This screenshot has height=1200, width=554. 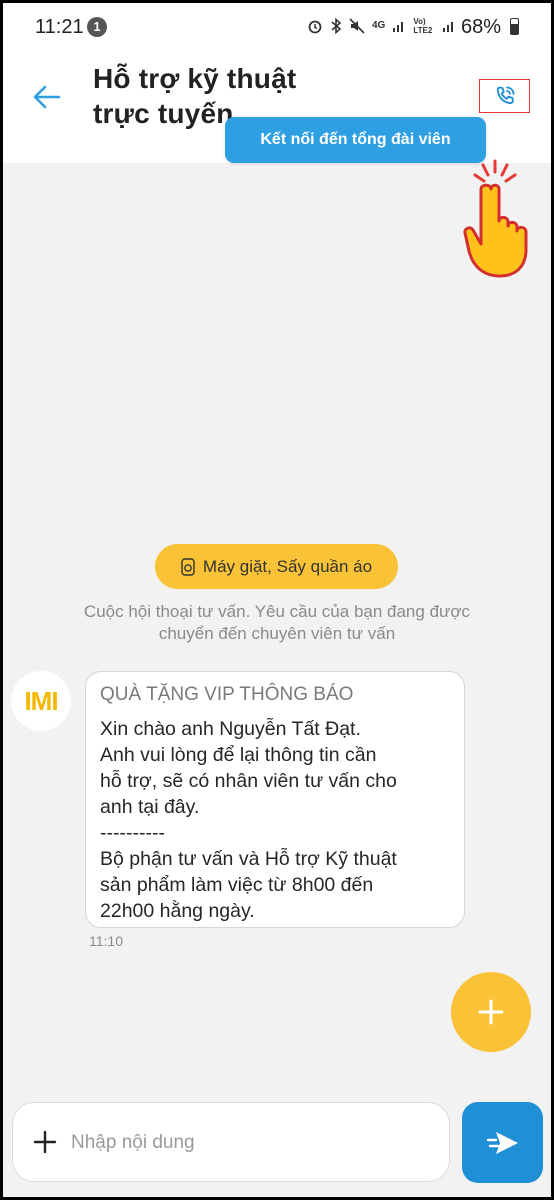 I want to click on message-line: Bộ phận tư vấn và Hỗ trợ Kỹ thuật, so click(x=248, y=859).